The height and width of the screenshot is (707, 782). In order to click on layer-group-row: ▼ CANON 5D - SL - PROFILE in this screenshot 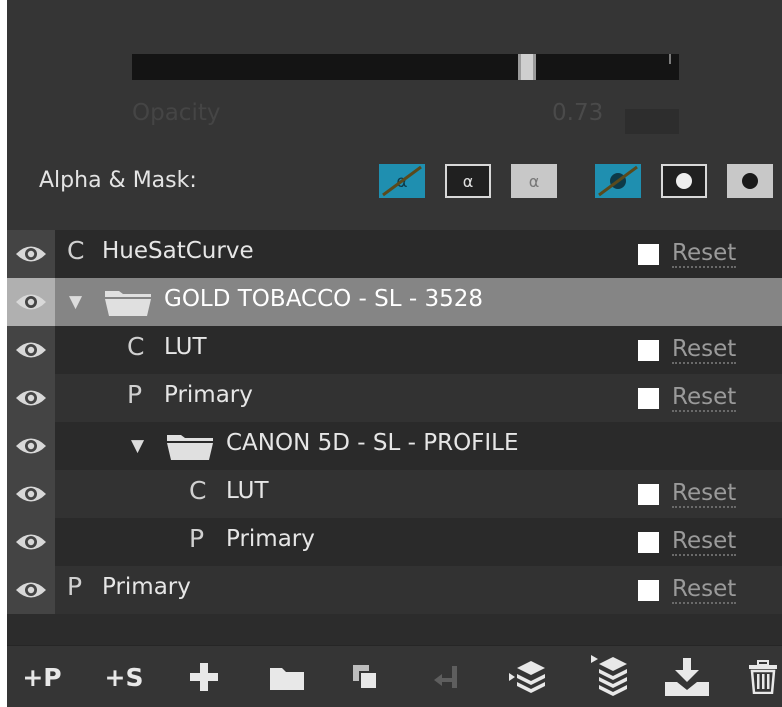, I will do `click(394, 446)`.